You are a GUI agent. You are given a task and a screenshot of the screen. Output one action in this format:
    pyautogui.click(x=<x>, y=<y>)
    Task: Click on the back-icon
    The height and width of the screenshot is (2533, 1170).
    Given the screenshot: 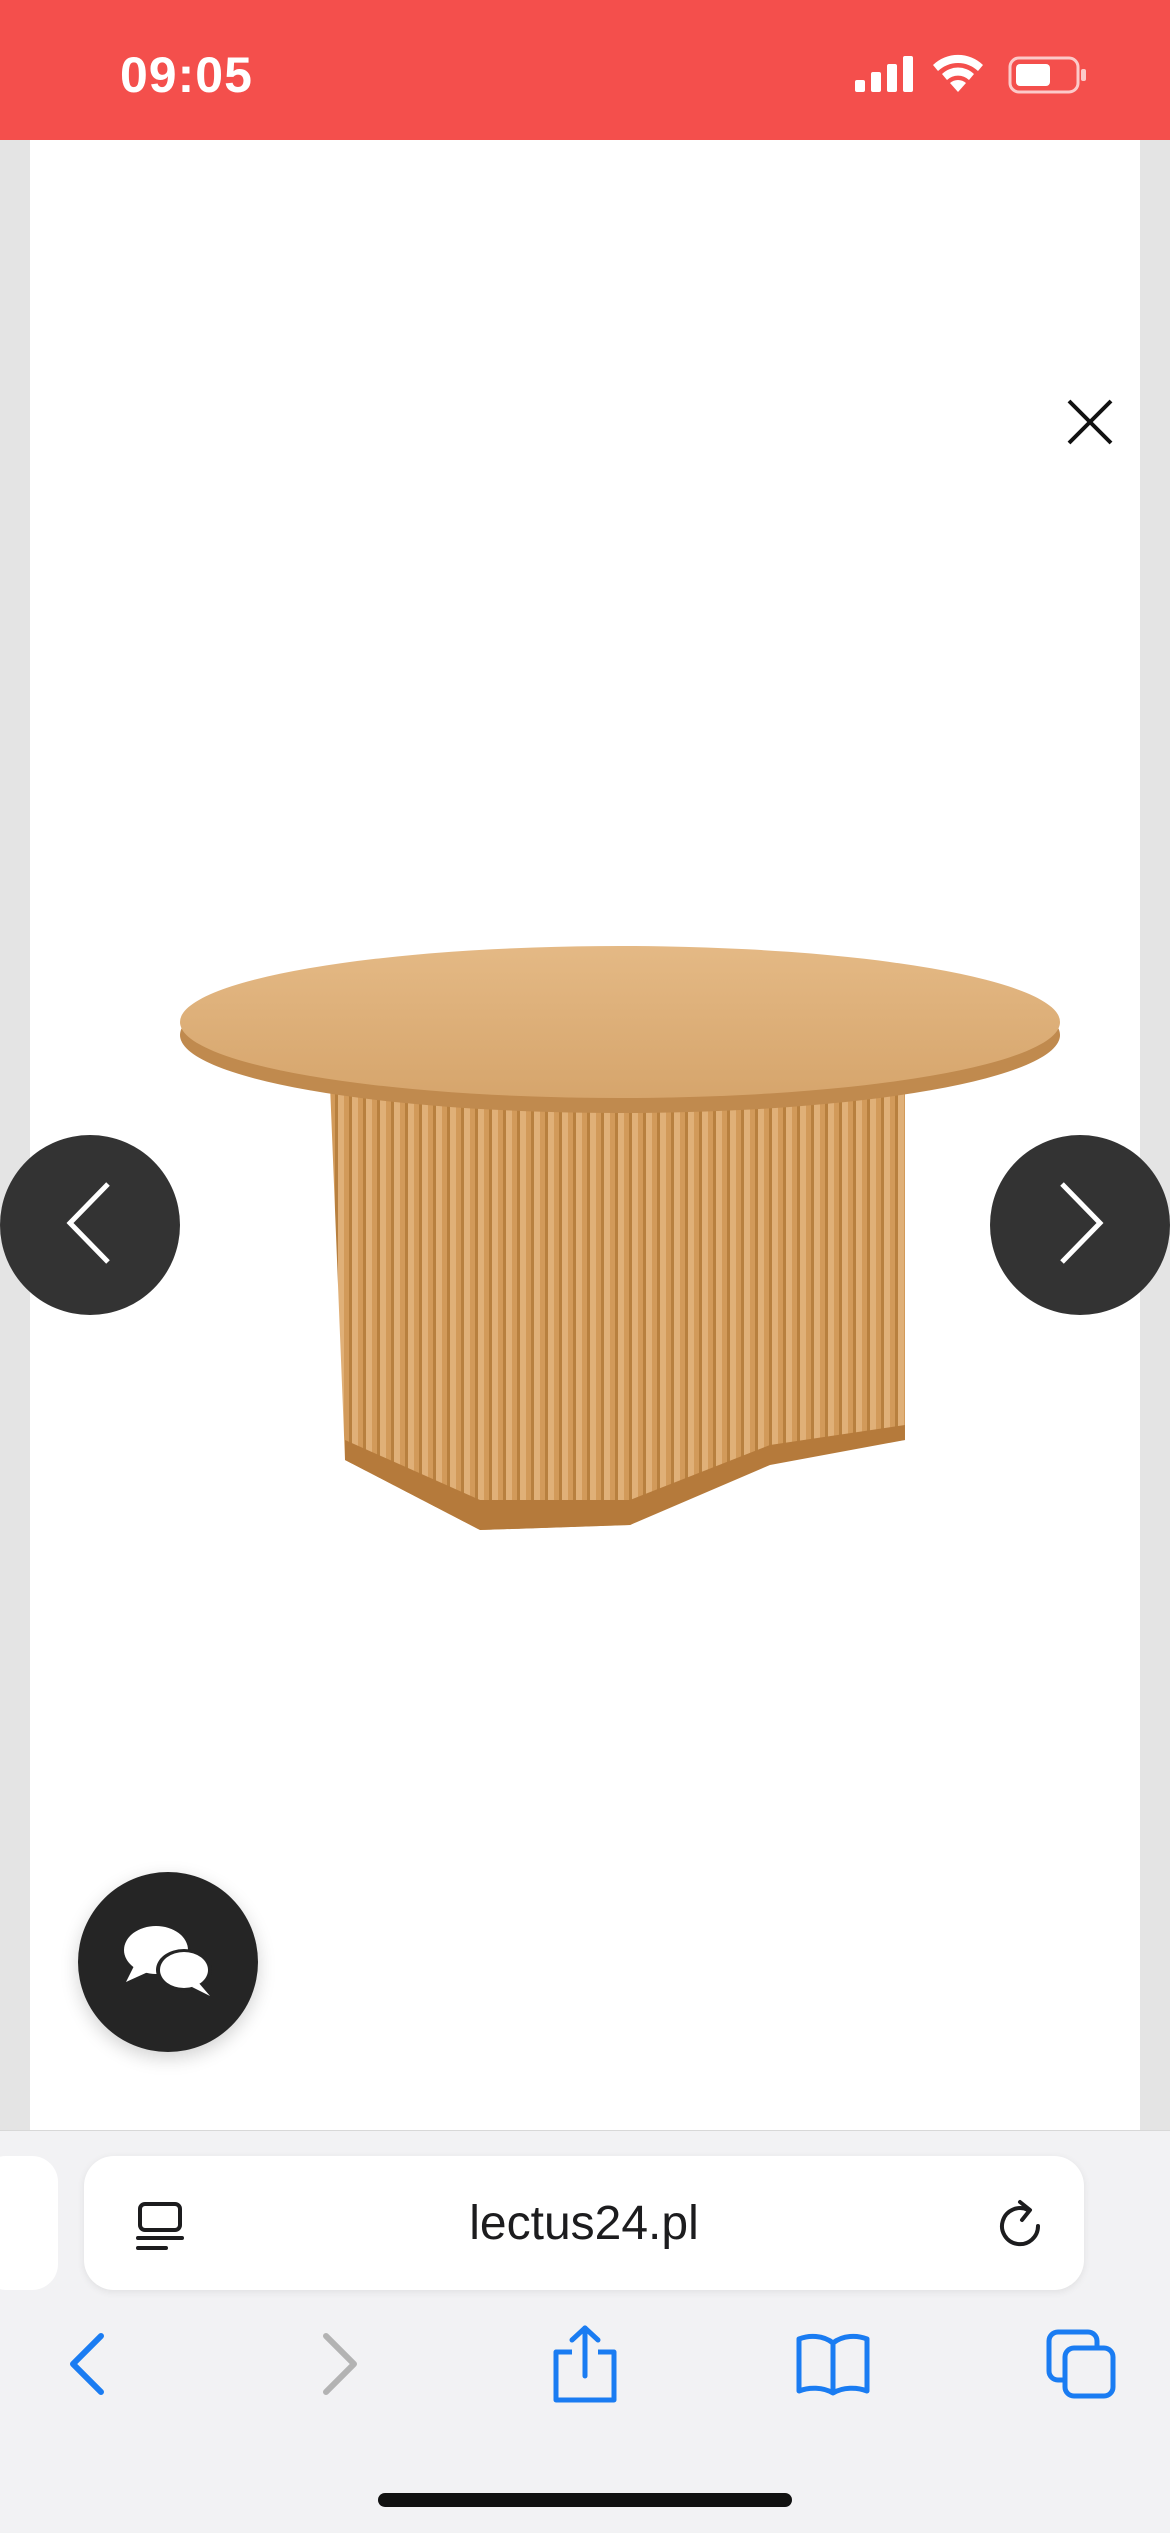 What is the action you would take?
    pyautogui.click(x=87, y=2366)
    